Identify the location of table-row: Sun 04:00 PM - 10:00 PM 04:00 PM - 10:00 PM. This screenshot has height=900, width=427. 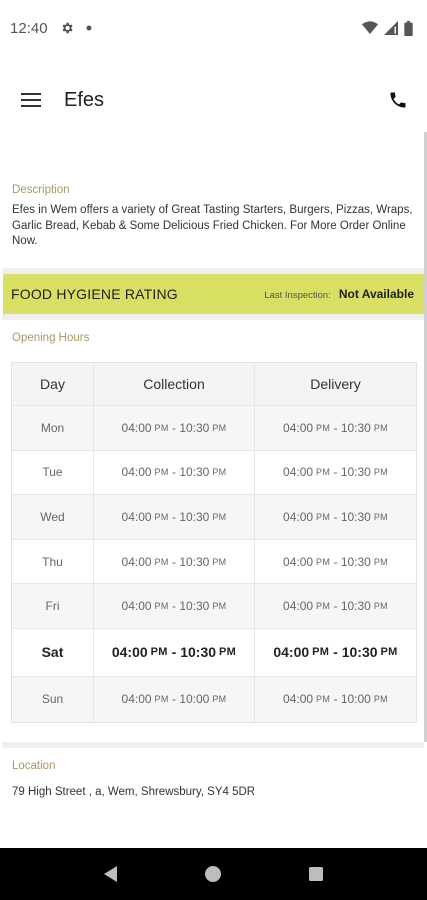
(214, 699).